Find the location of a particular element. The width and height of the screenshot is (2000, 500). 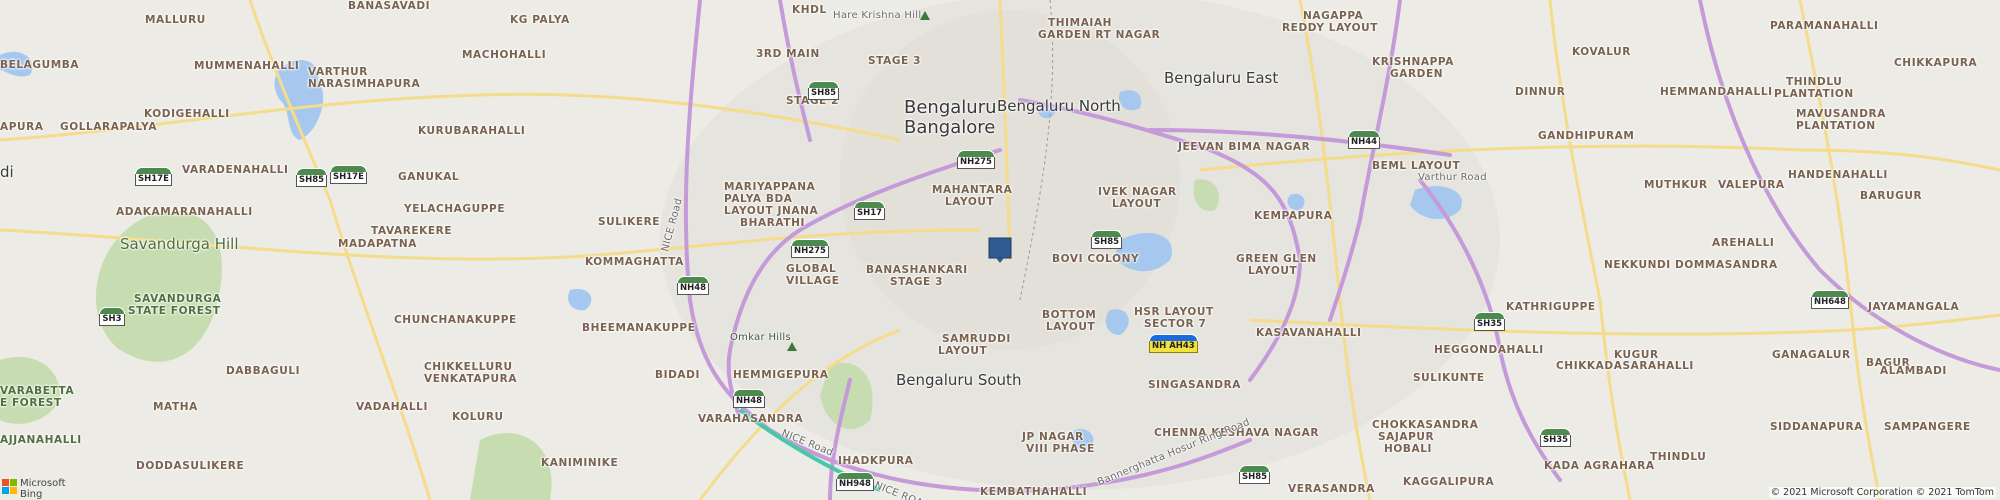

logo-square-green is located at coordinates (13, 482).